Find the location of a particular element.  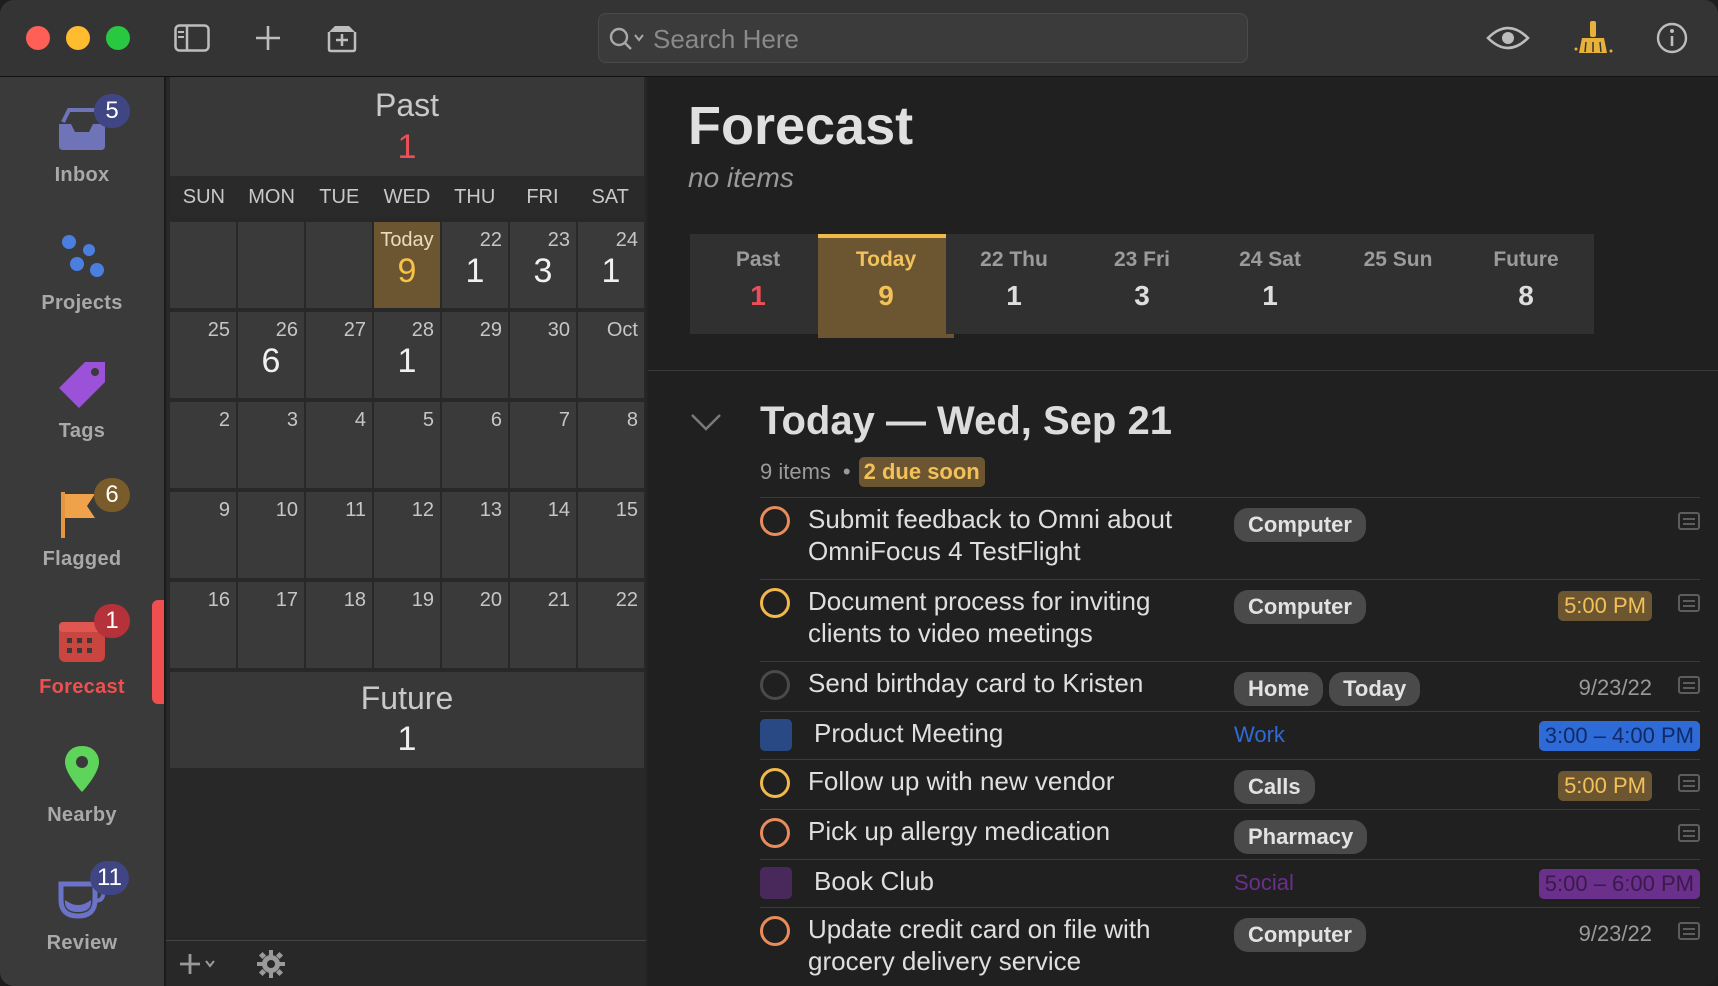

calendar-day-cell: 6 is located at coordinates (475, 445).